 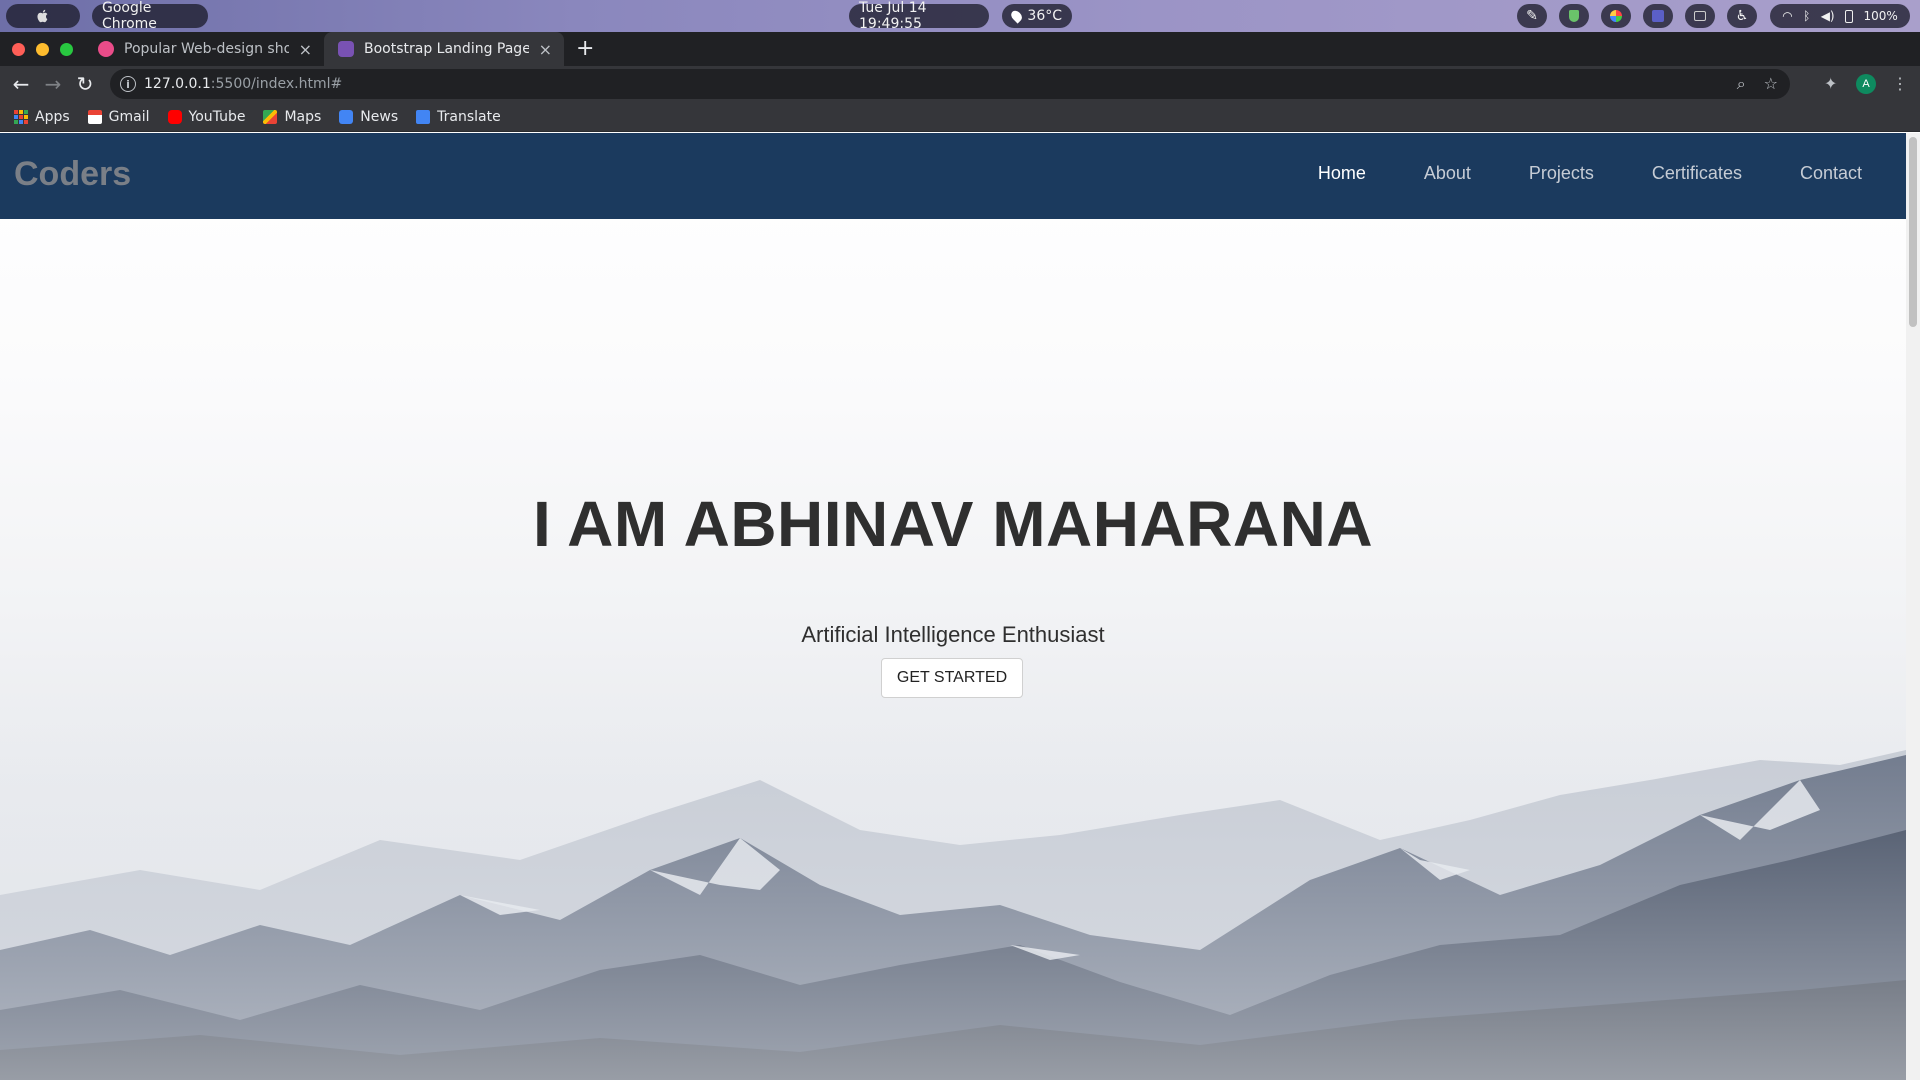 I want to click on maps-icon, so click(x=270, y=116).